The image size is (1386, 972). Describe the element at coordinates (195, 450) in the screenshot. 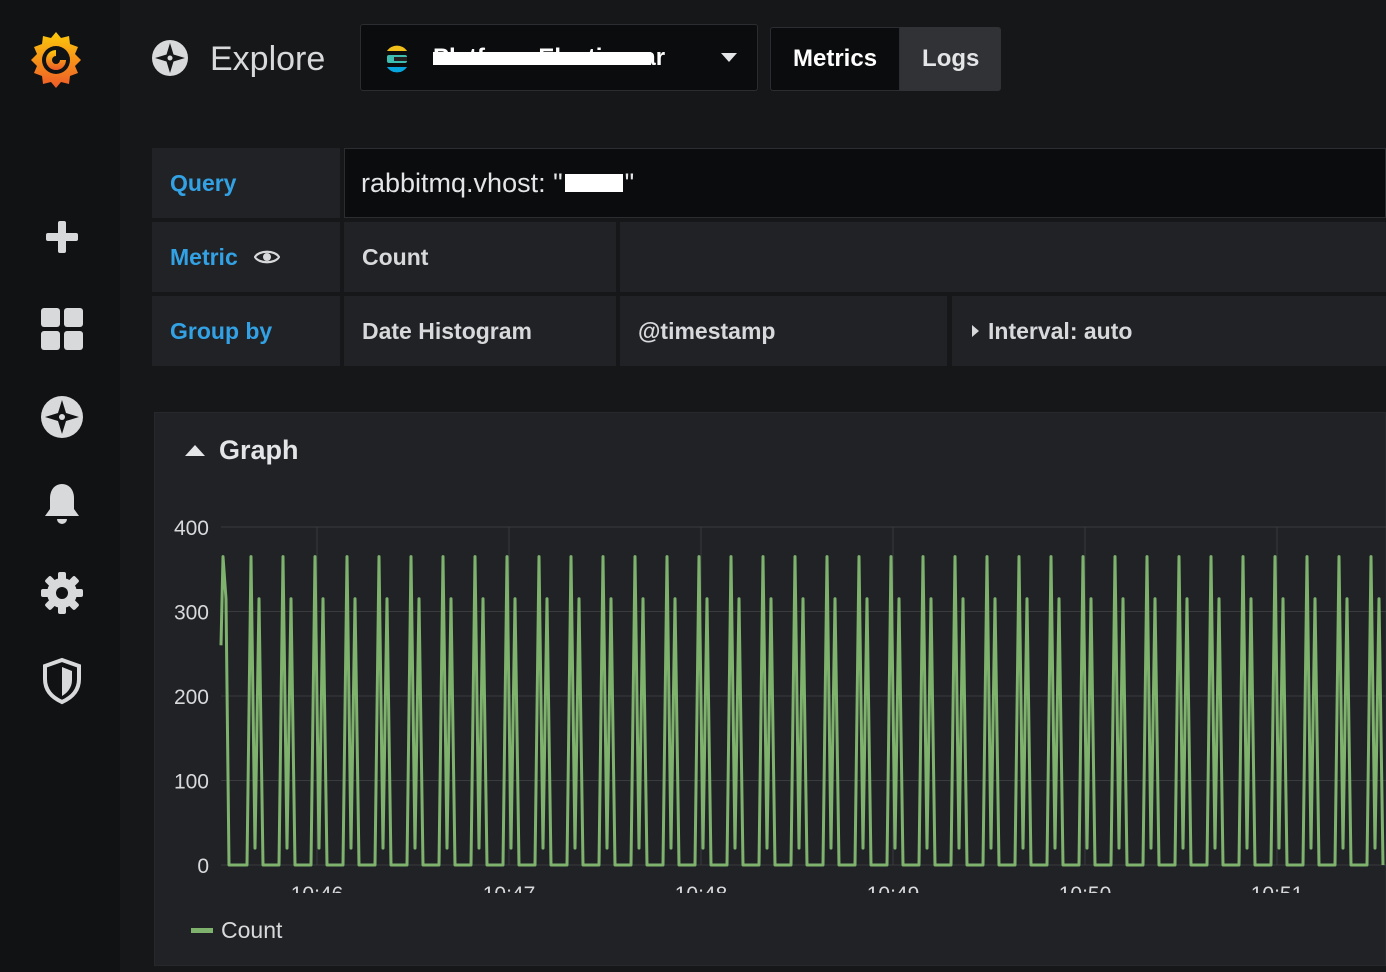

I see `collapse-triangle-icon` at that location.